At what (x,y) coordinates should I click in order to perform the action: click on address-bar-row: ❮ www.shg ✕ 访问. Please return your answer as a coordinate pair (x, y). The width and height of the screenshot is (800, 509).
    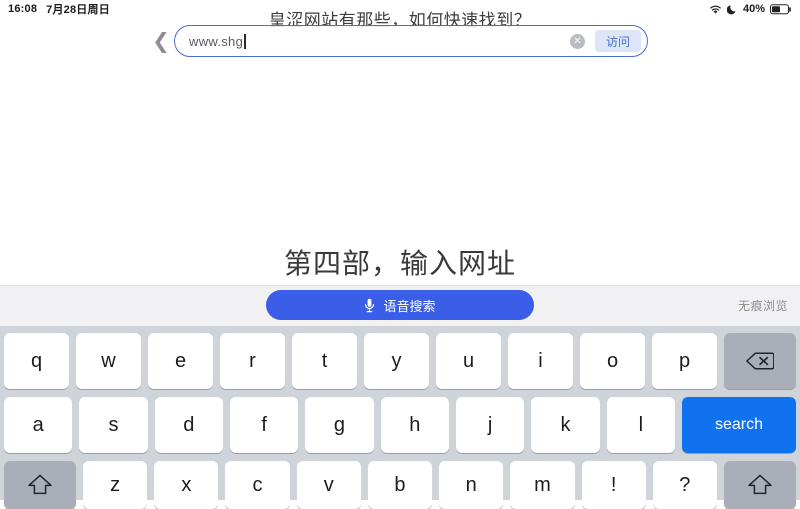
    Looking at the image, I should click on (398, 41).